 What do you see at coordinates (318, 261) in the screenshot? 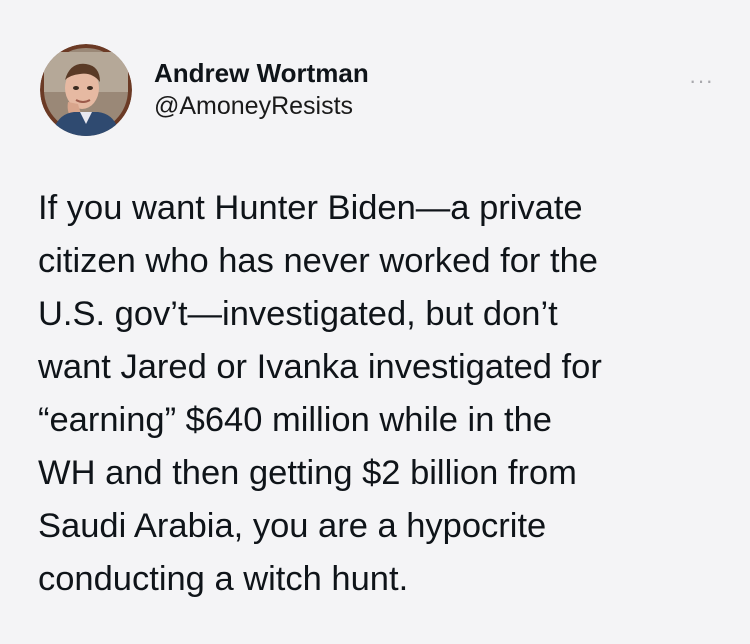
I see `tweet-text-line: citizen who has never worked for the` at bounding box center [318, 261].